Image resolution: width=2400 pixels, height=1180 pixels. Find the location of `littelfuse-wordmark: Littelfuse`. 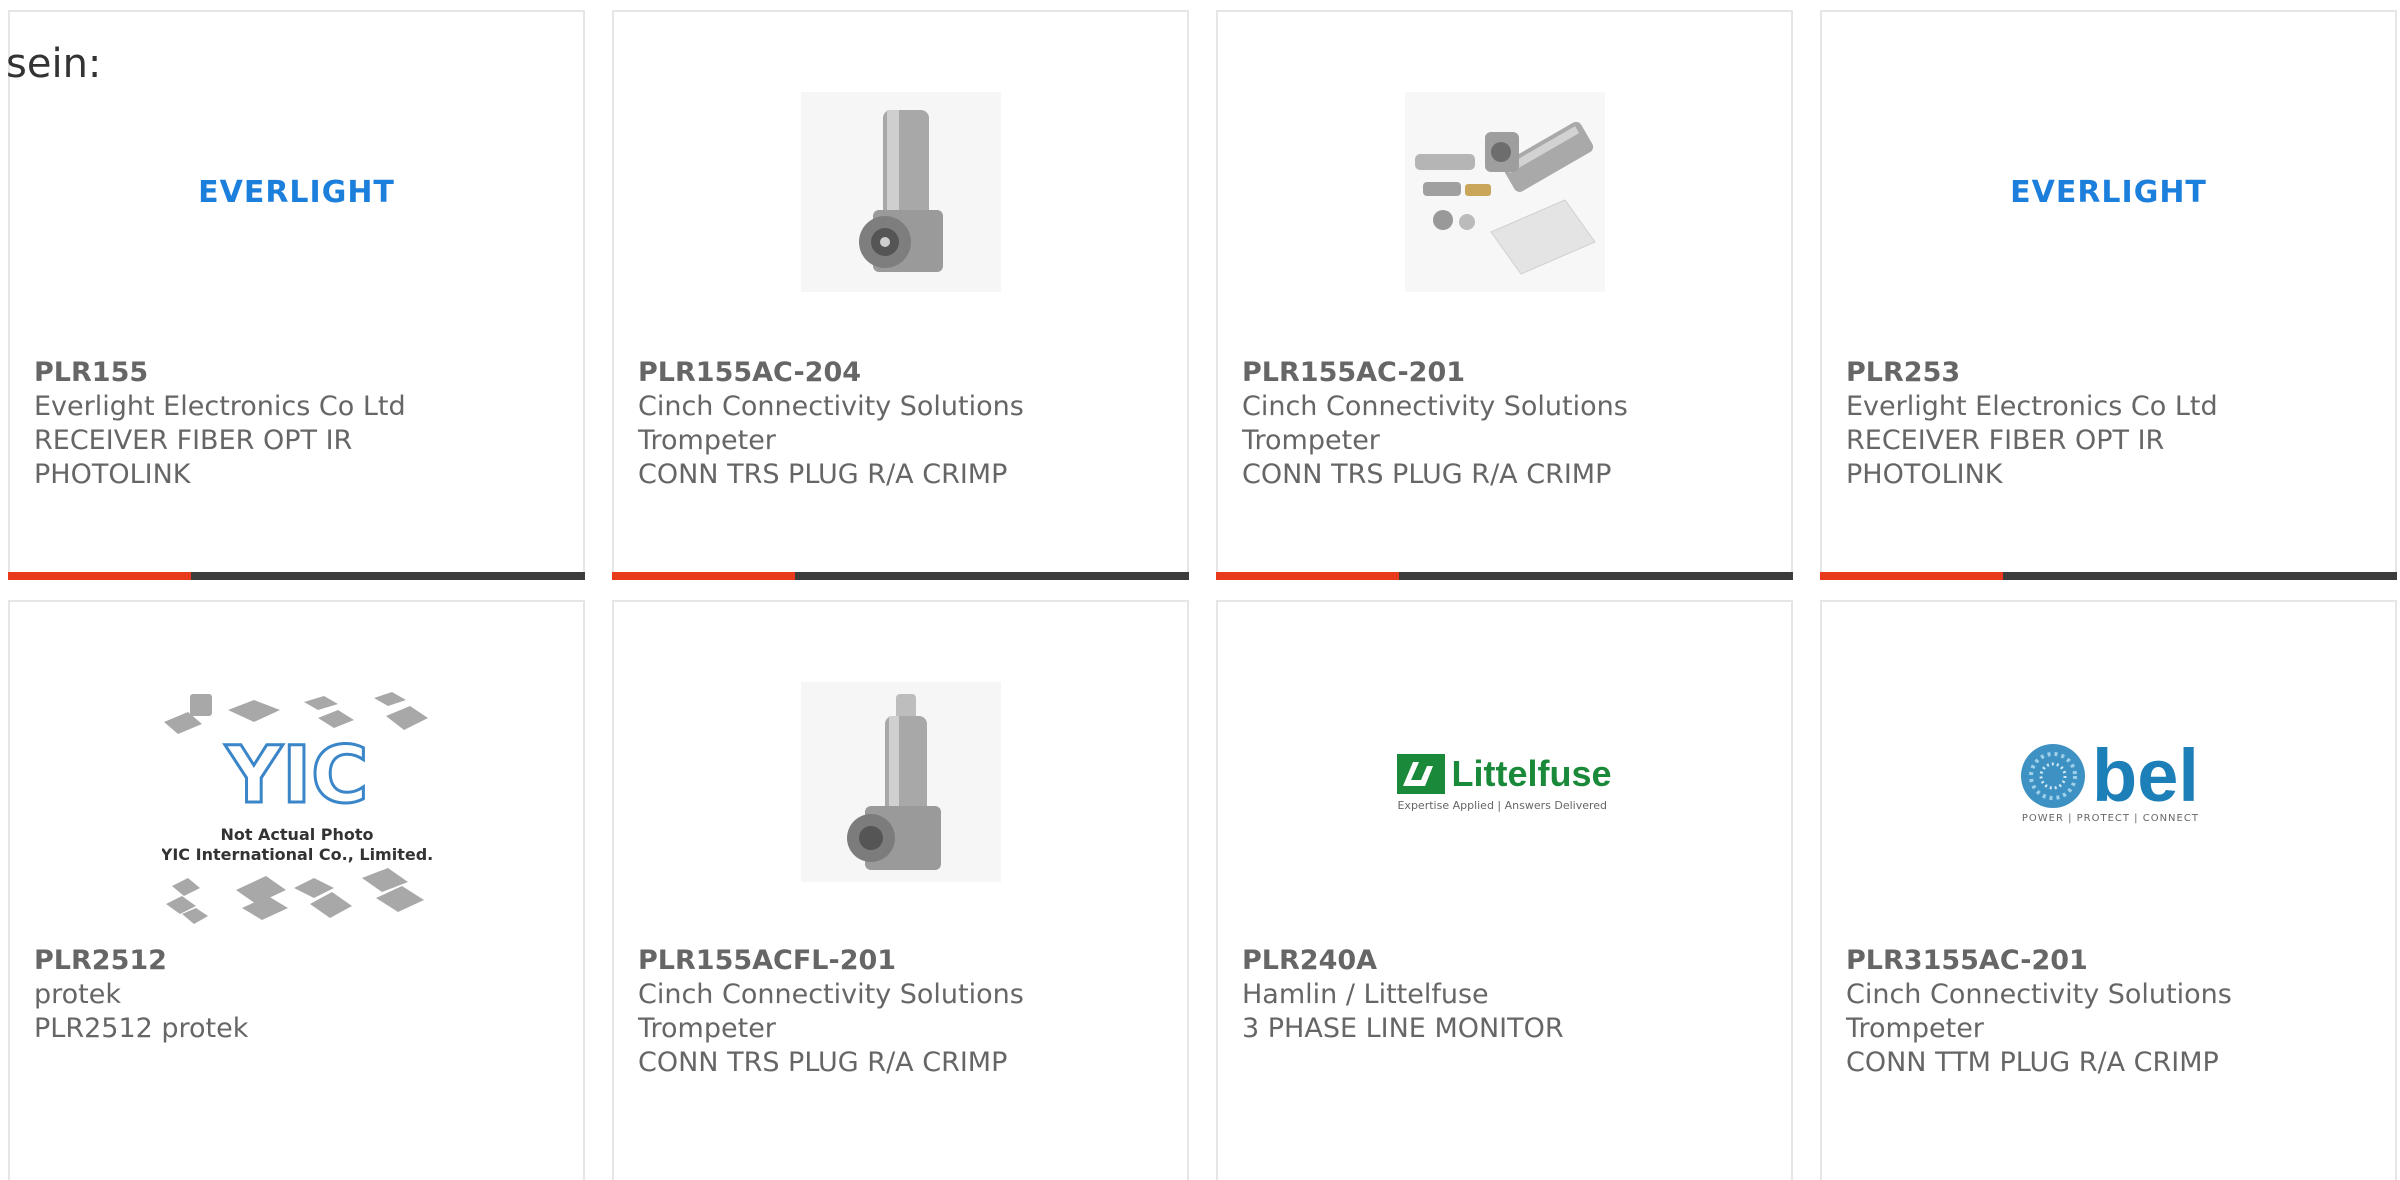

littelfuse-wordmark: Littelfuse is located at coordinates (1531, 773).